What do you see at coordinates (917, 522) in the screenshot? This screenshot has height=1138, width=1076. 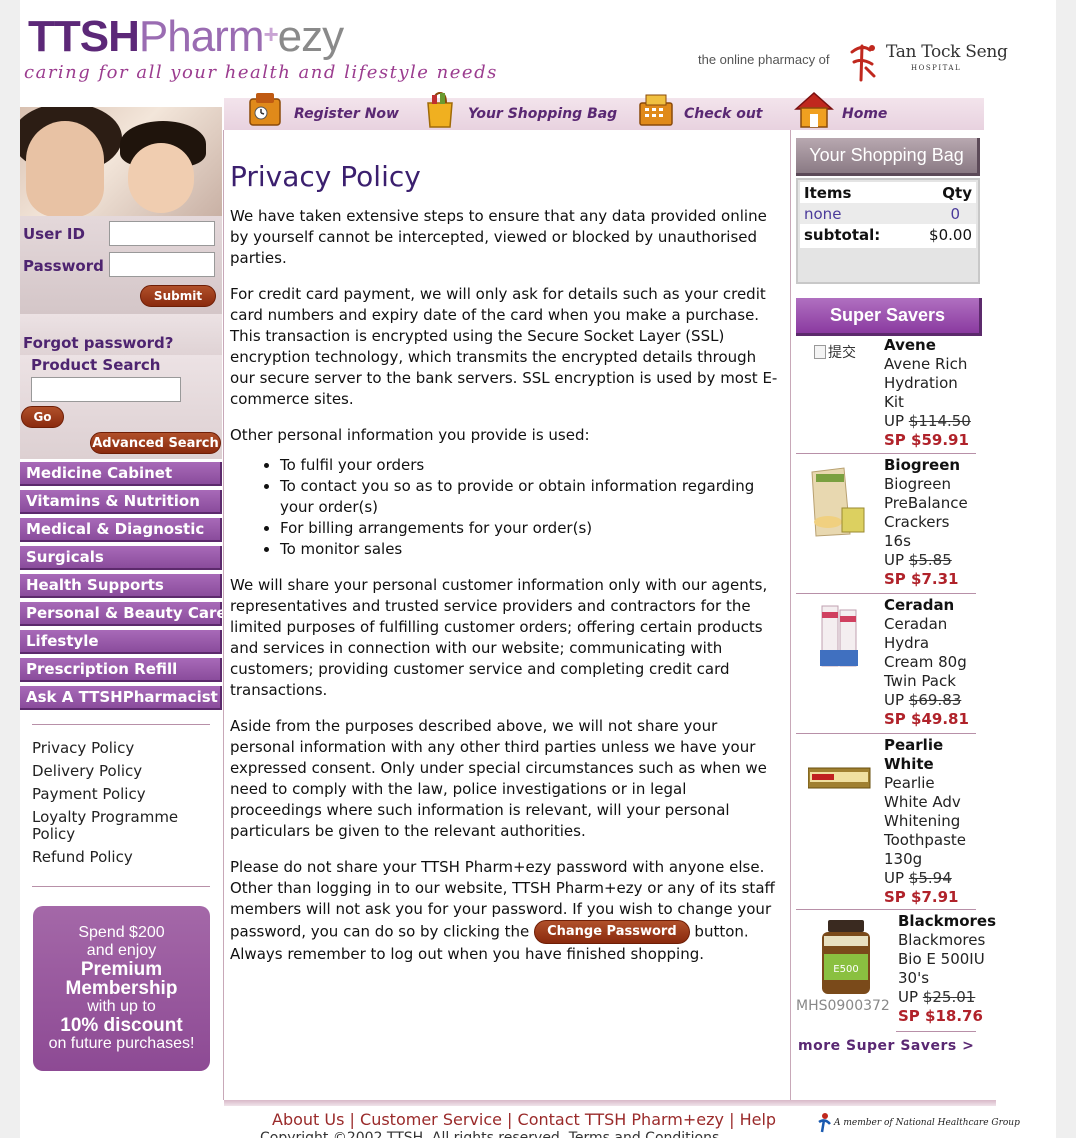 I see `product-desc: Crackers` at bounding box center [917, 522].